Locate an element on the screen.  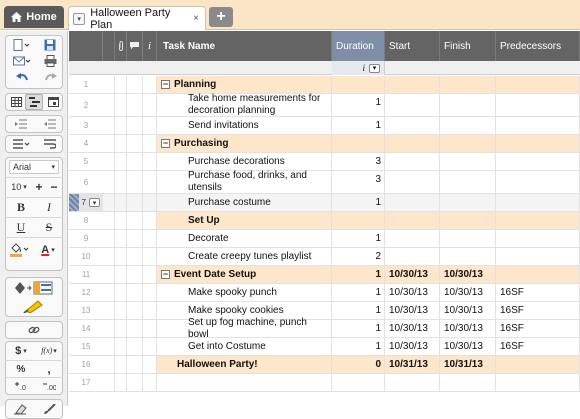
font-size-select: 10 ▾ is located at coordinates (19, 187).